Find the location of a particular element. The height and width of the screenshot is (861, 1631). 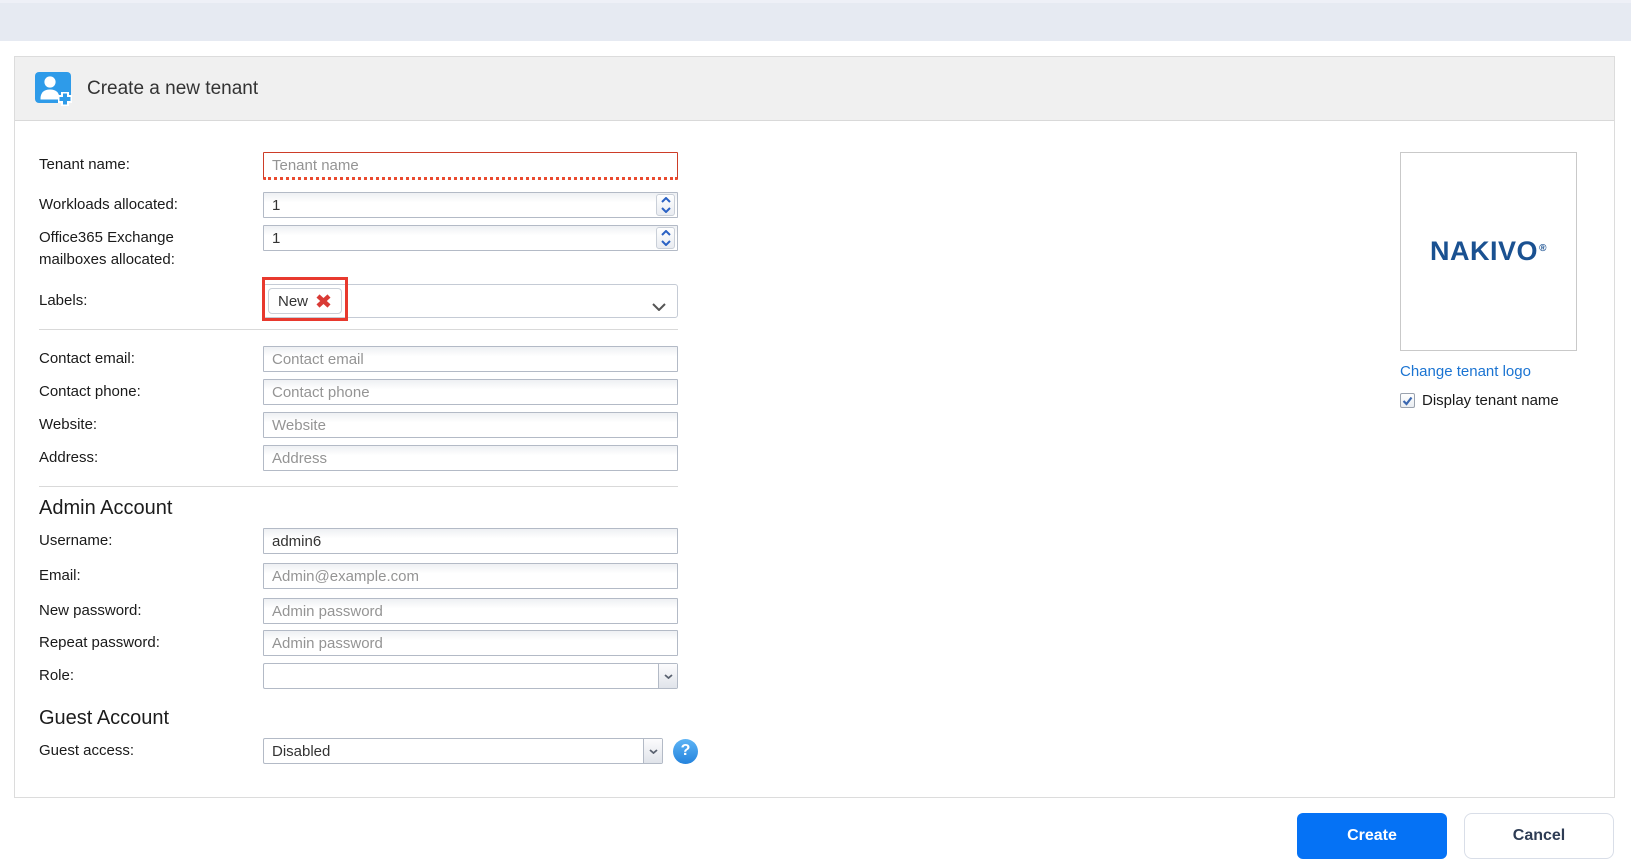

workloads-row: Workloads allocated: is located at coordinates (358, 205).